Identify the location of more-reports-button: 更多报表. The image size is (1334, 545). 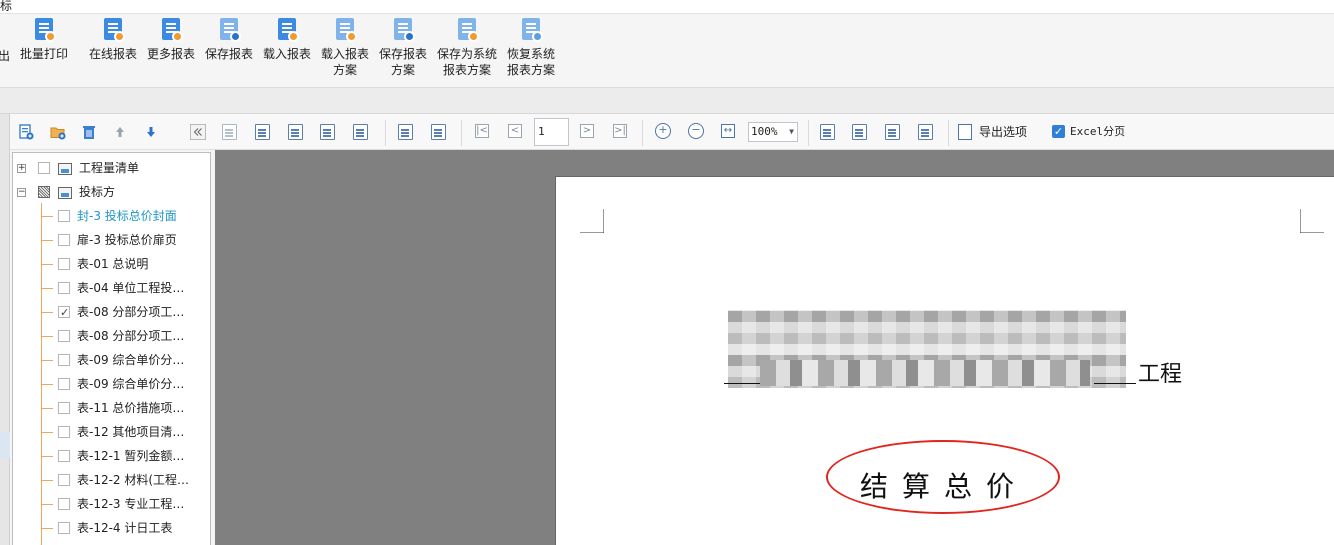
(171, 40).